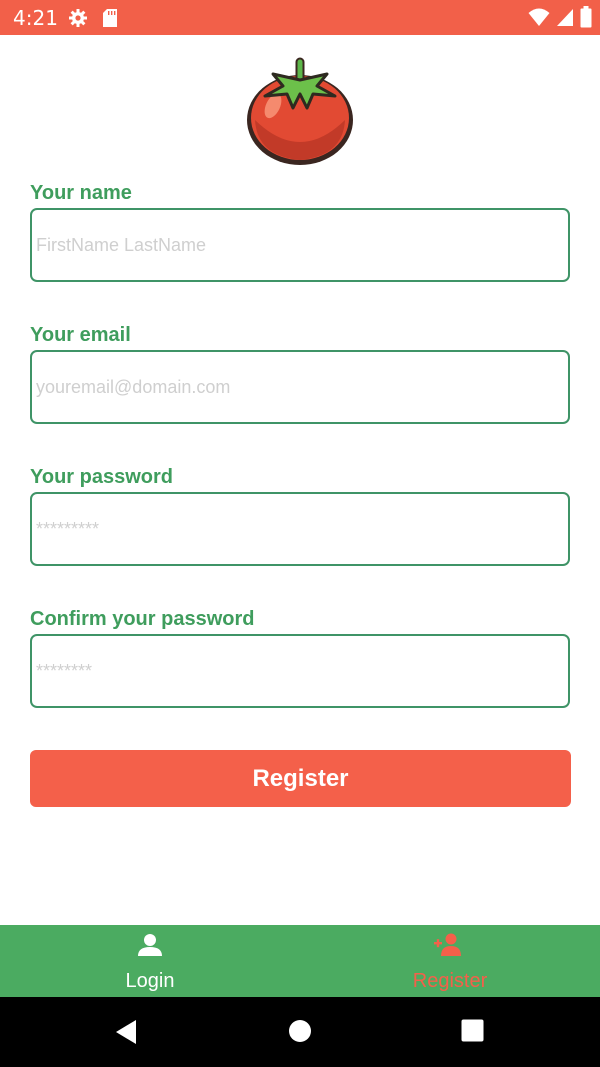 The image size is (600, 1067). I want to click on email-label: Your email, so click(80, 335).